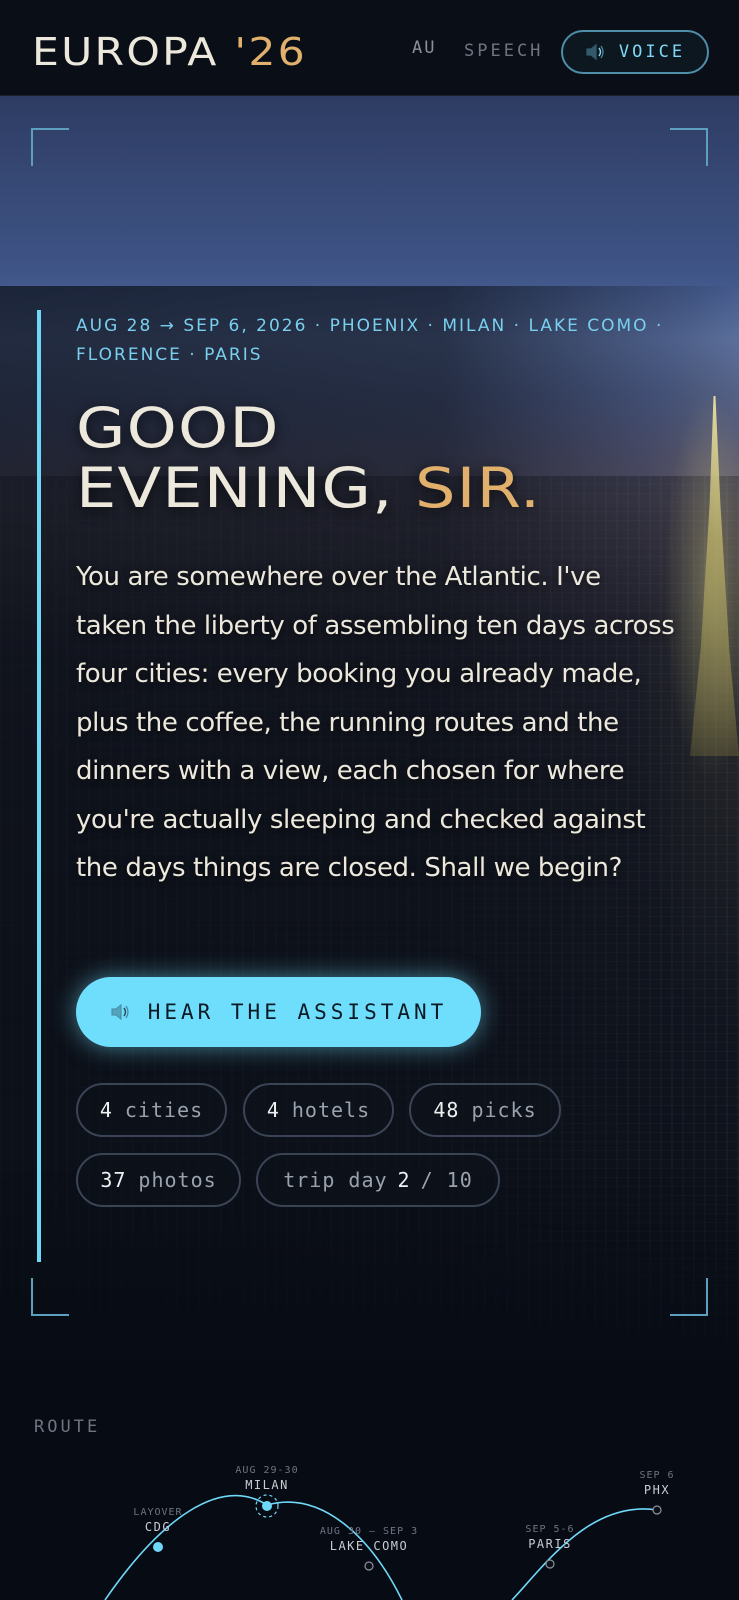 The image size is (739, 1600). I want to click on trip-day-label: trip day, so click(335, 1180).